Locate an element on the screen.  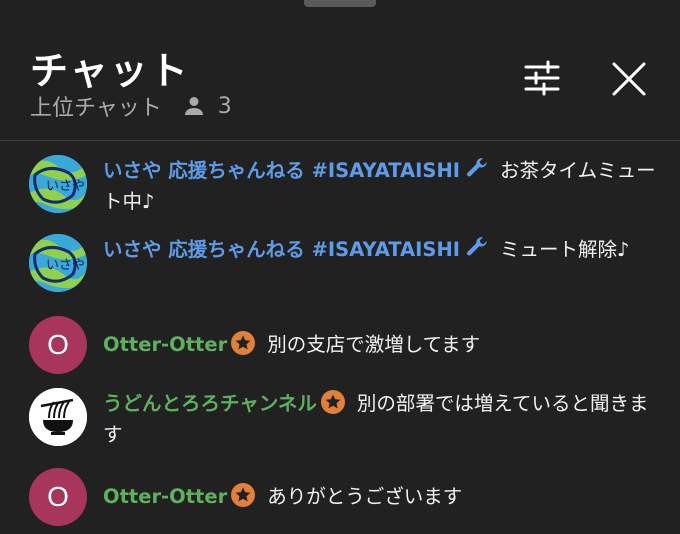
page-title: チャット is located at coordinates (110, 71).